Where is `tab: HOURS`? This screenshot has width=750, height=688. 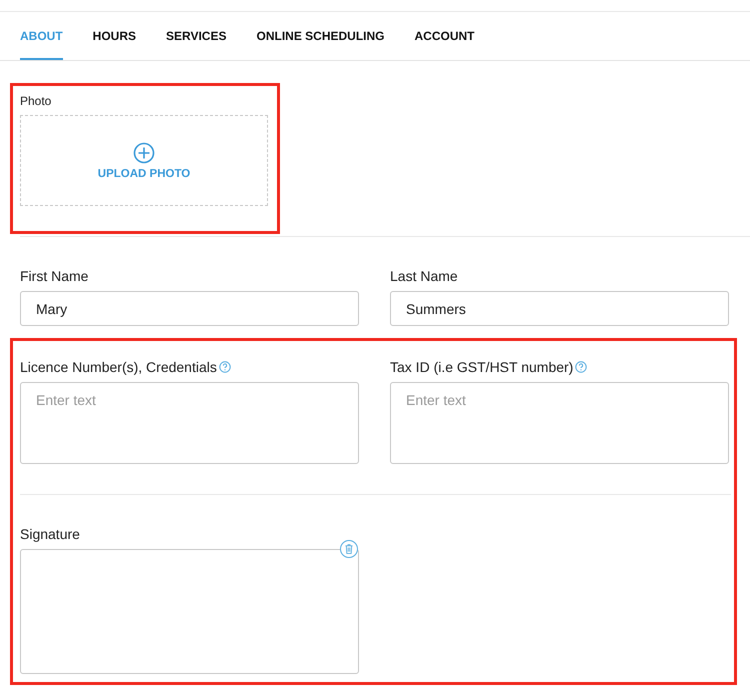 tab: HOURS is located at coordinates (114, 36).